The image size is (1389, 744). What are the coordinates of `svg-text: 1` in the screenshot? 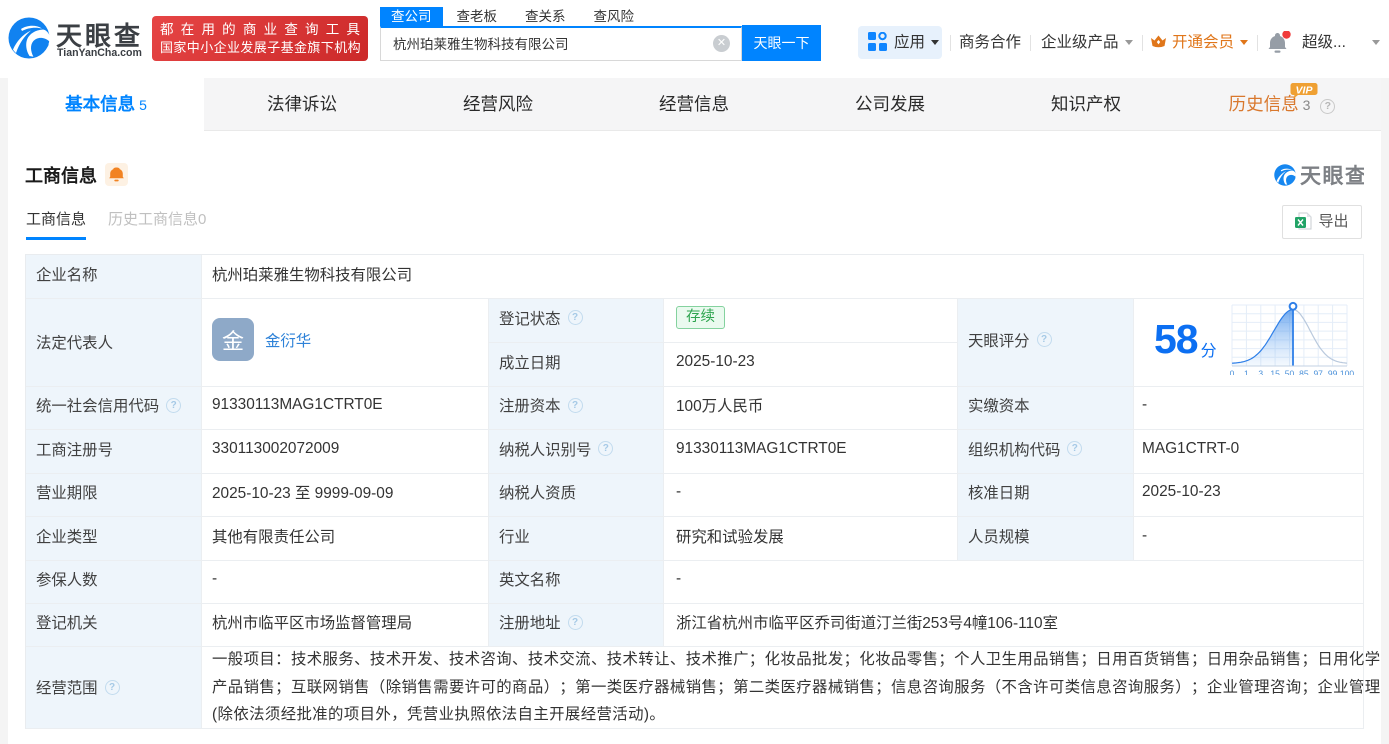 It's located at (1246, 372).